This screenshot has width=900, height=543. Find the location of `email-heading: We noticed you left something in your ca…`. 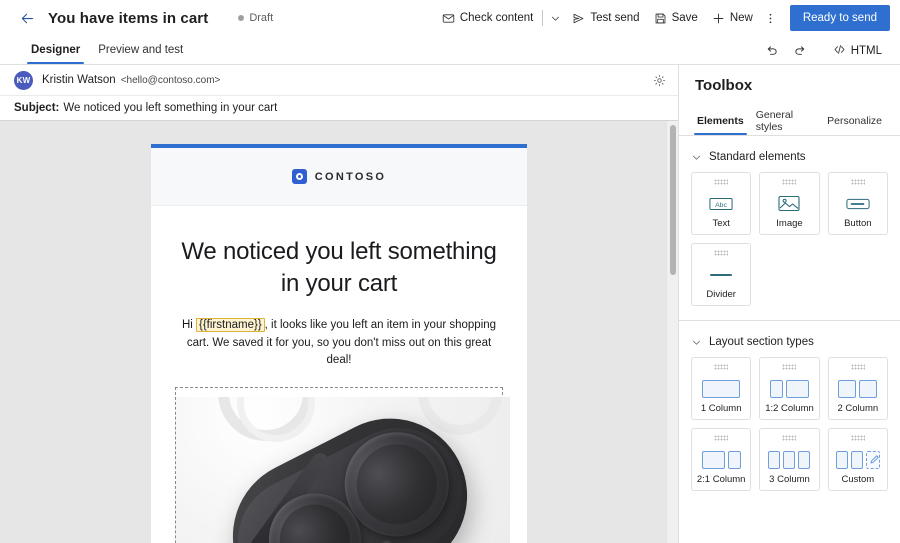

email-heading: We noticed you left something in your ca… is located at coordinates (339, 268).